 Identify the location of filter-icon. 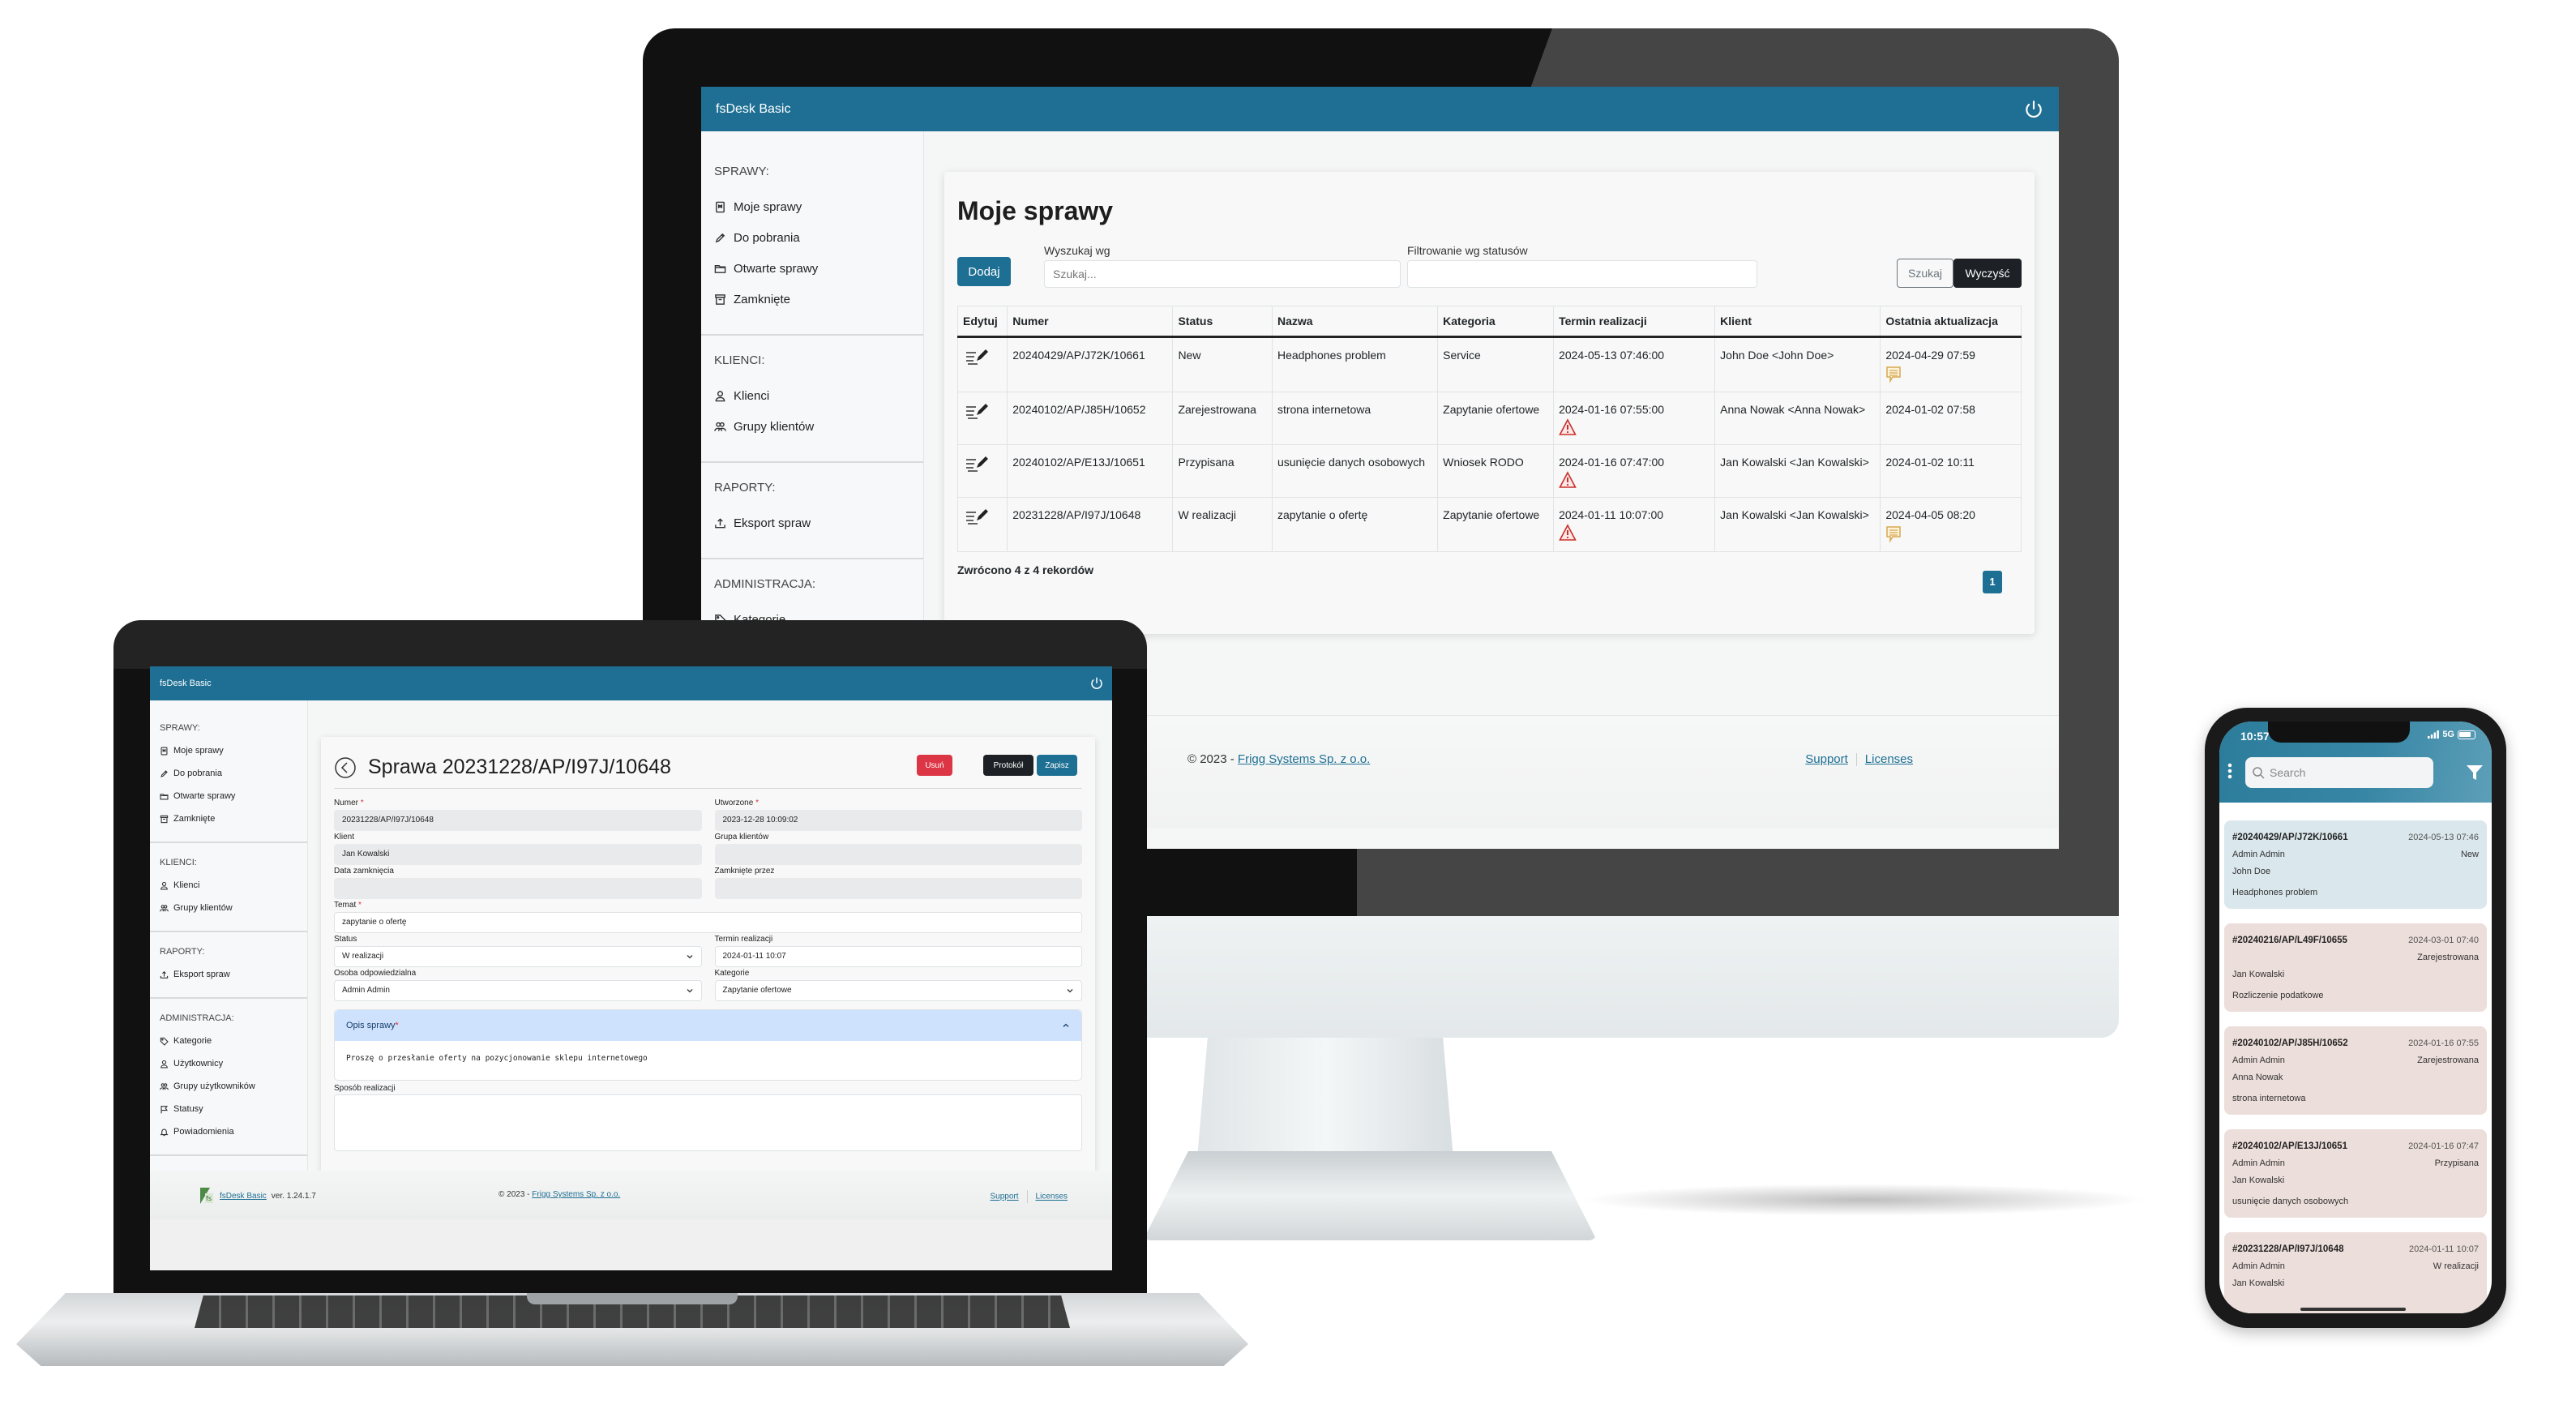
(2475, 773).